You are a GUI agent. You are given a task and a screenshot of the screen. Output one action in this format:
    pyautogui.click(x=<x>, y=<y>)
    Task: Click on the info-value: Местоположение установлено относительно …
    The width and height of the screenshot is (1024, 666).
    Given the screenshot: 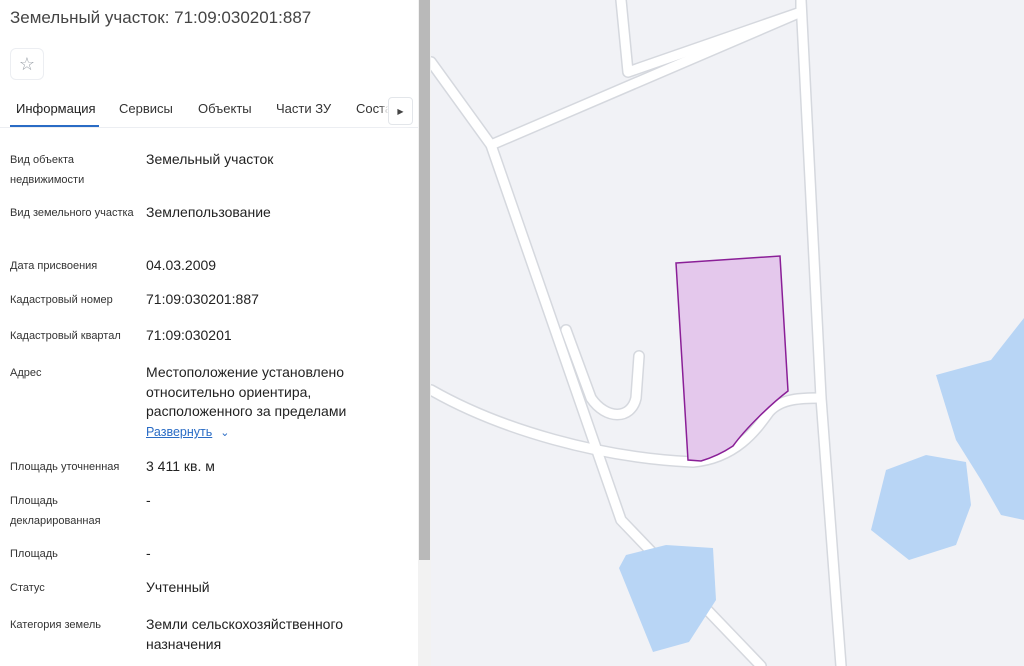 What is the action you would take?
    pyautogui.click(x=246, y=391)
    